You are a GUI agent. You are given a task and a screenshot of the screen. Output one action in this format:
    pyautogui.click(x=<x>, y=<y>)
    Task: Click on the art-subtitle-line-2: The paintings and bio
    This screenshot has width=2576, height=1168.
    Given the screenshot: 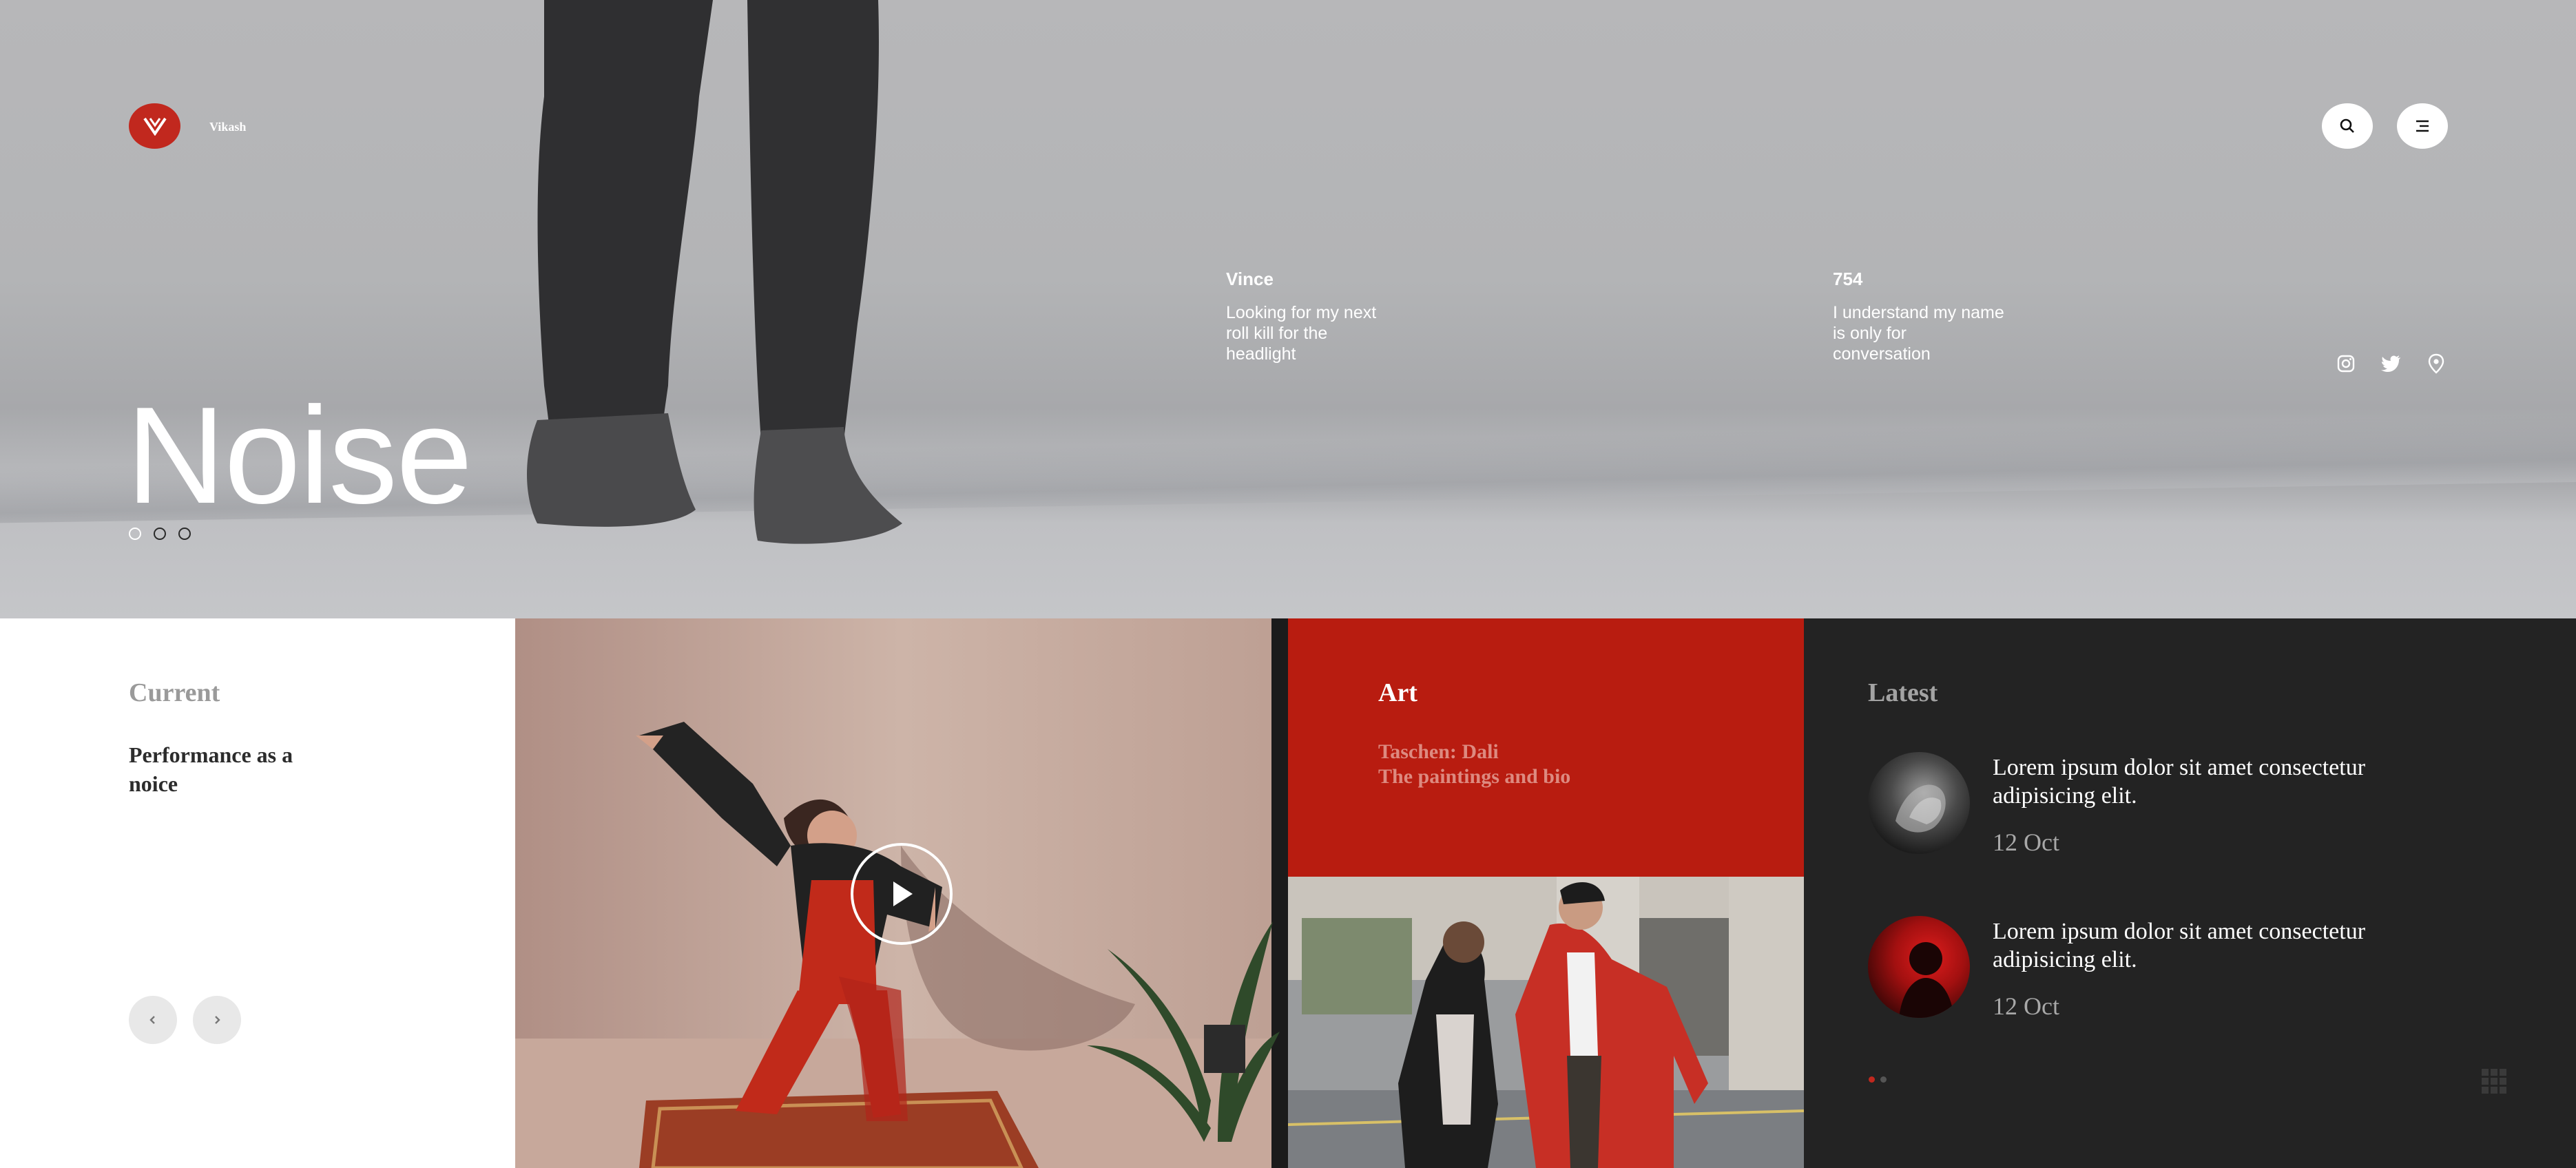 What is the action you would take?
    pyautogui.click(x=1474, y=776)
    